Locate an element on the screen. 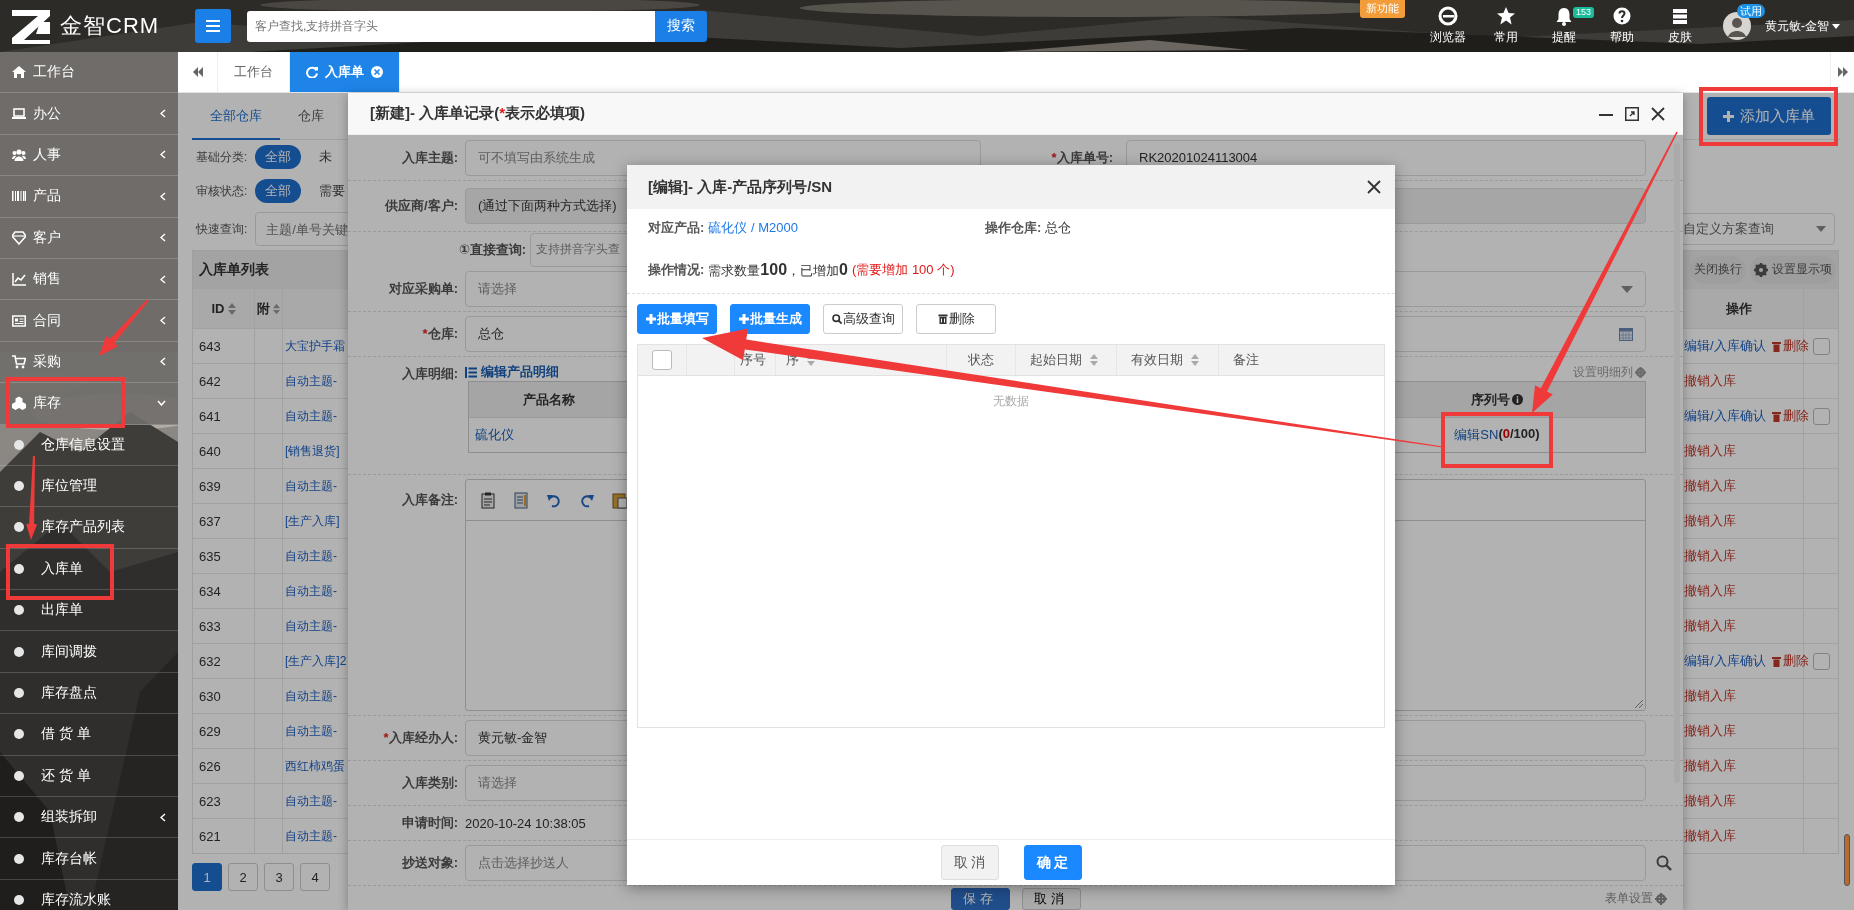 This screenshot has height=910, width=1854. newspaper-icon is located at coordinates (19, 320).